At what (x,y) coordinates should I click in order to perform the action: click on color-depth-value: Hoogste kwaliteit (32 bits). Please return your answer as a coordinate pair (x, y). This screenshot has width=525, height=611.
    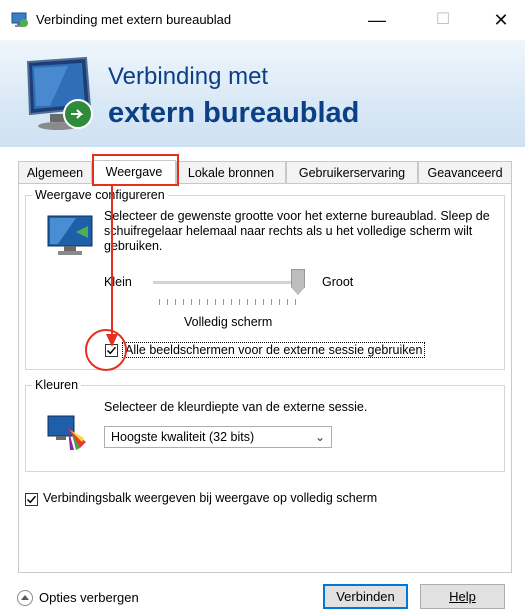
    Looking at the image, I should click on (183, 437).